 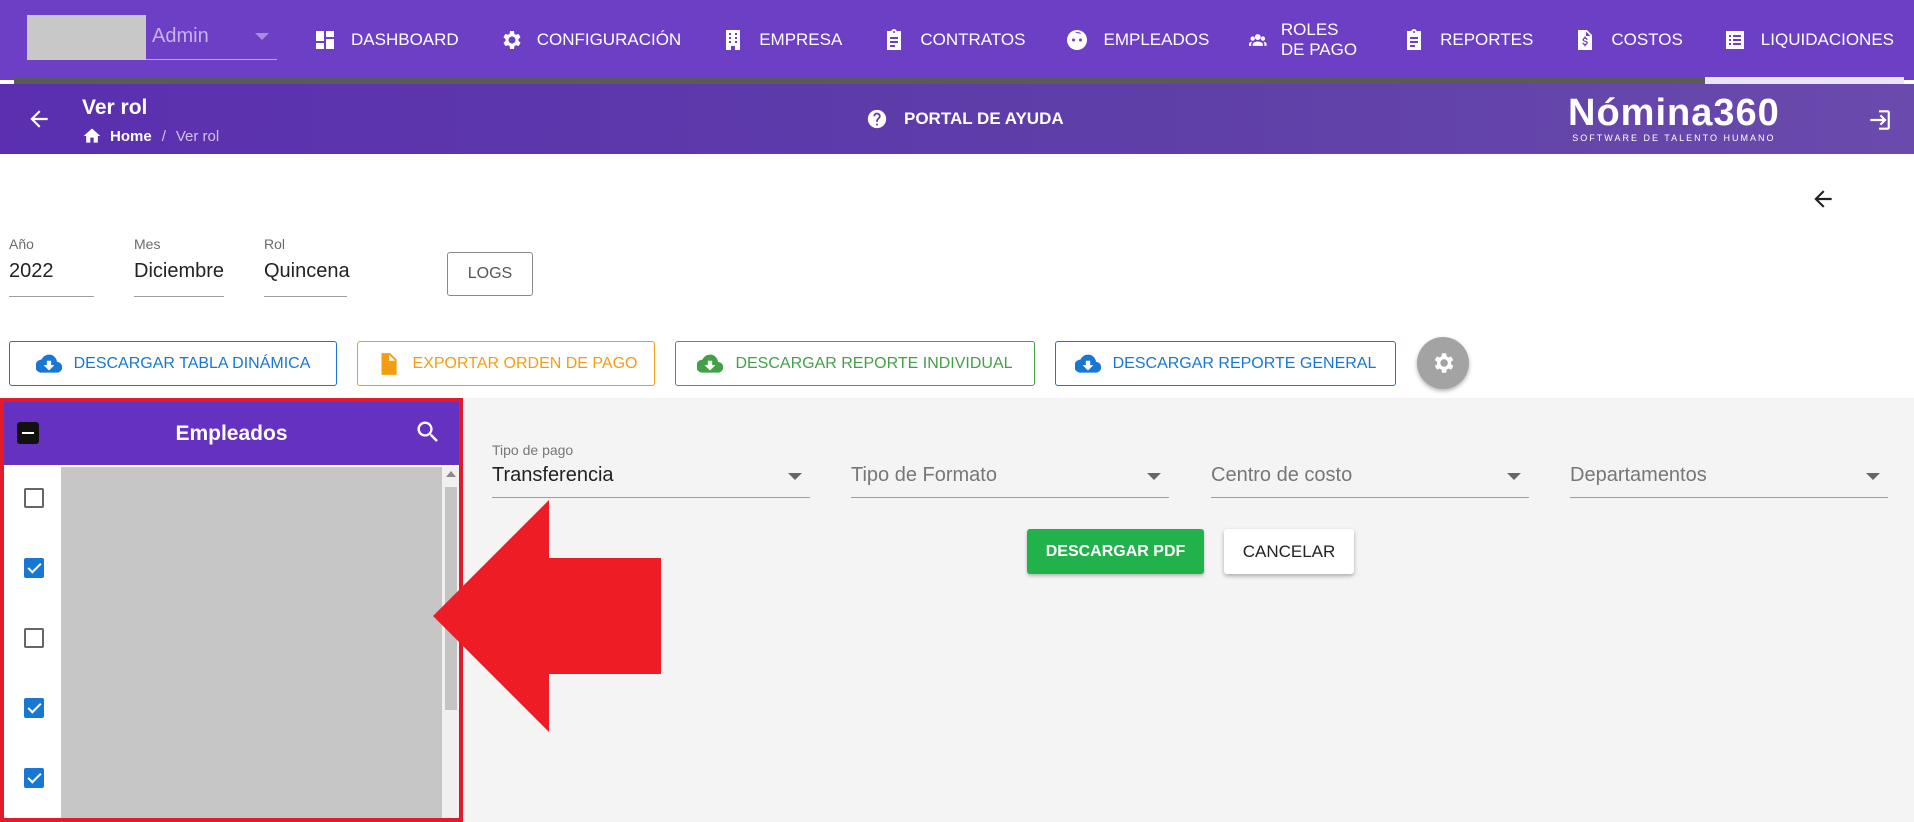 I want to click on nav-item-empleados: EMPLEADOS, so click(x=1137, y=40).